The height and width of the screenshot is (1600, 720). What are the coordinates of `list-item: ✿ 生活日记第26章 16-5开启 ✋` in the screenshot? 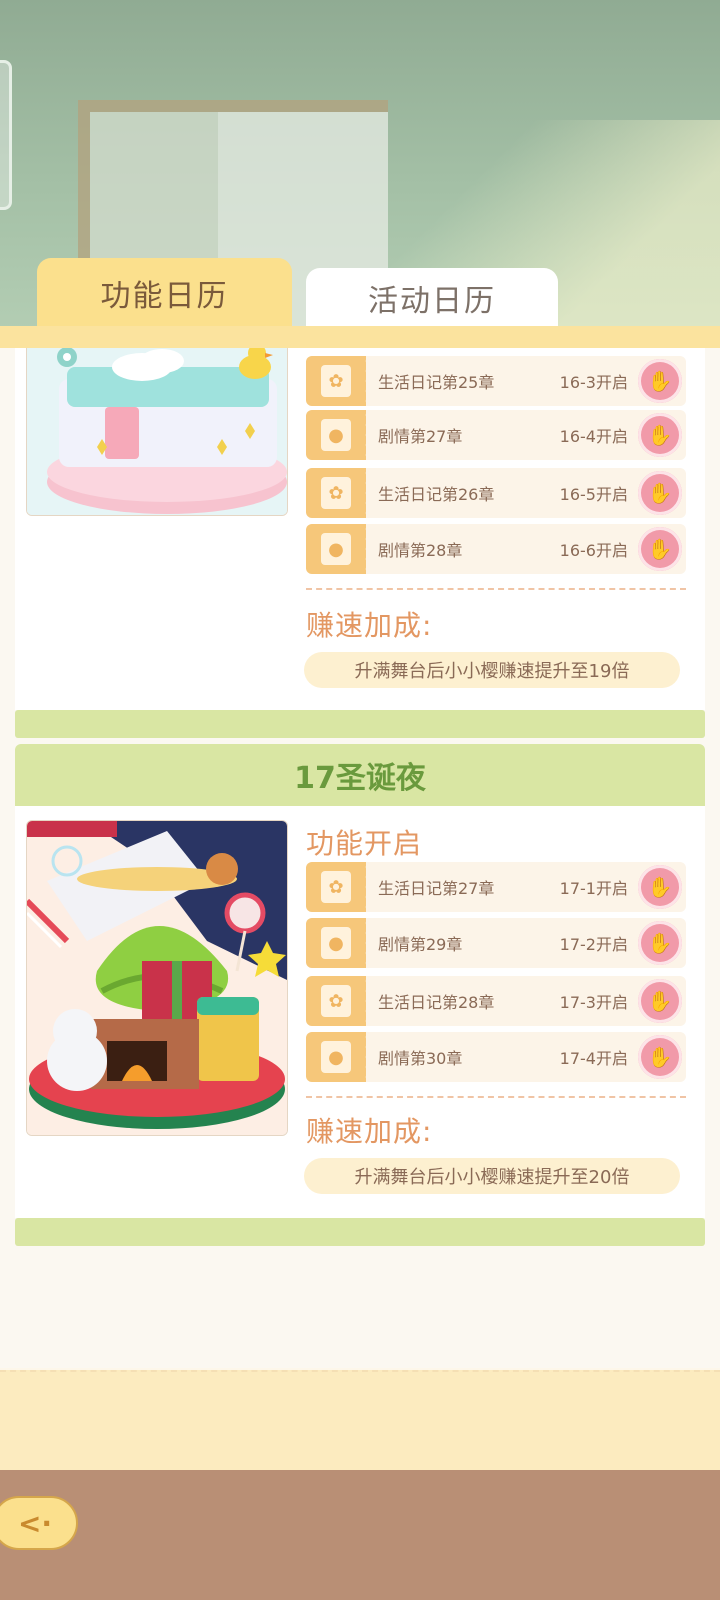 It's located at (496, 493).